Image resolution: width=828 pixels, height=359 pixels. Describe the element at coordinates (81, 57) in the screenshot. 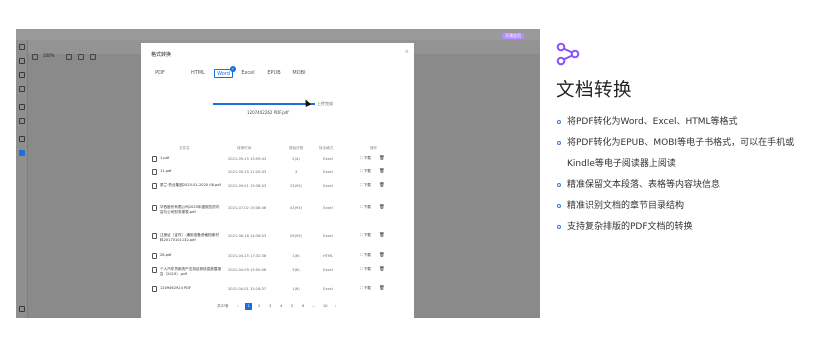

I see `fit-page-icon` at that location.